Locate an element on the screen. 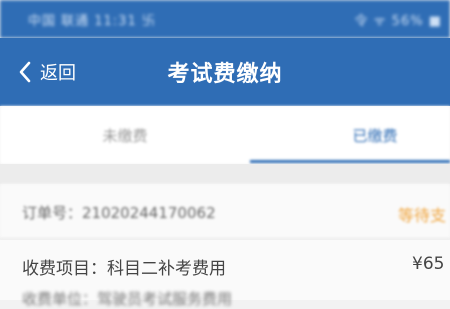 This screenshot has width=450, height=309. status-bar-left: 中国 联通 11:31 卐 is located at coordinates (92, 21).